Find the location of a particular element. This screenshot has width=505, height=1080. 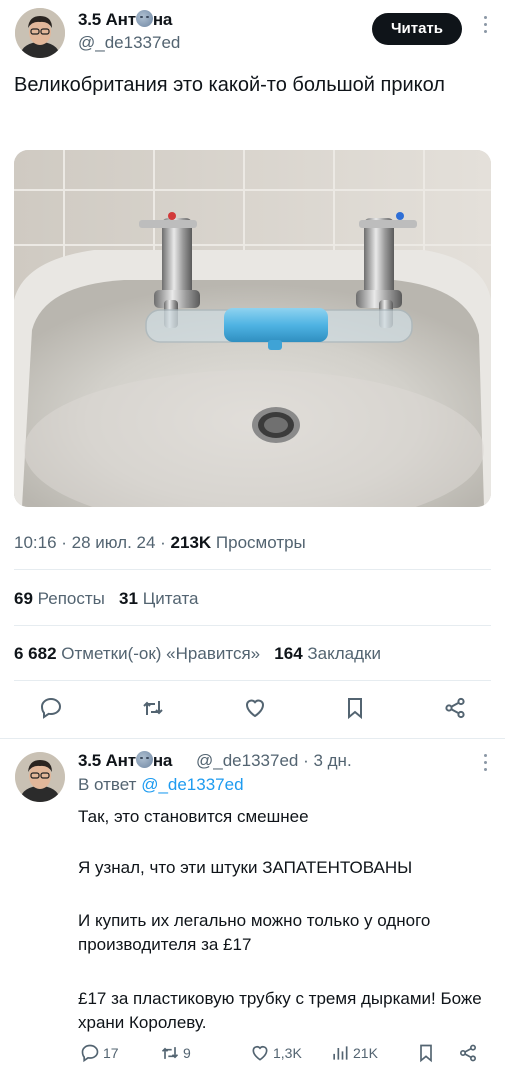

author-name-part2: на is located at coordinates (162, 19).